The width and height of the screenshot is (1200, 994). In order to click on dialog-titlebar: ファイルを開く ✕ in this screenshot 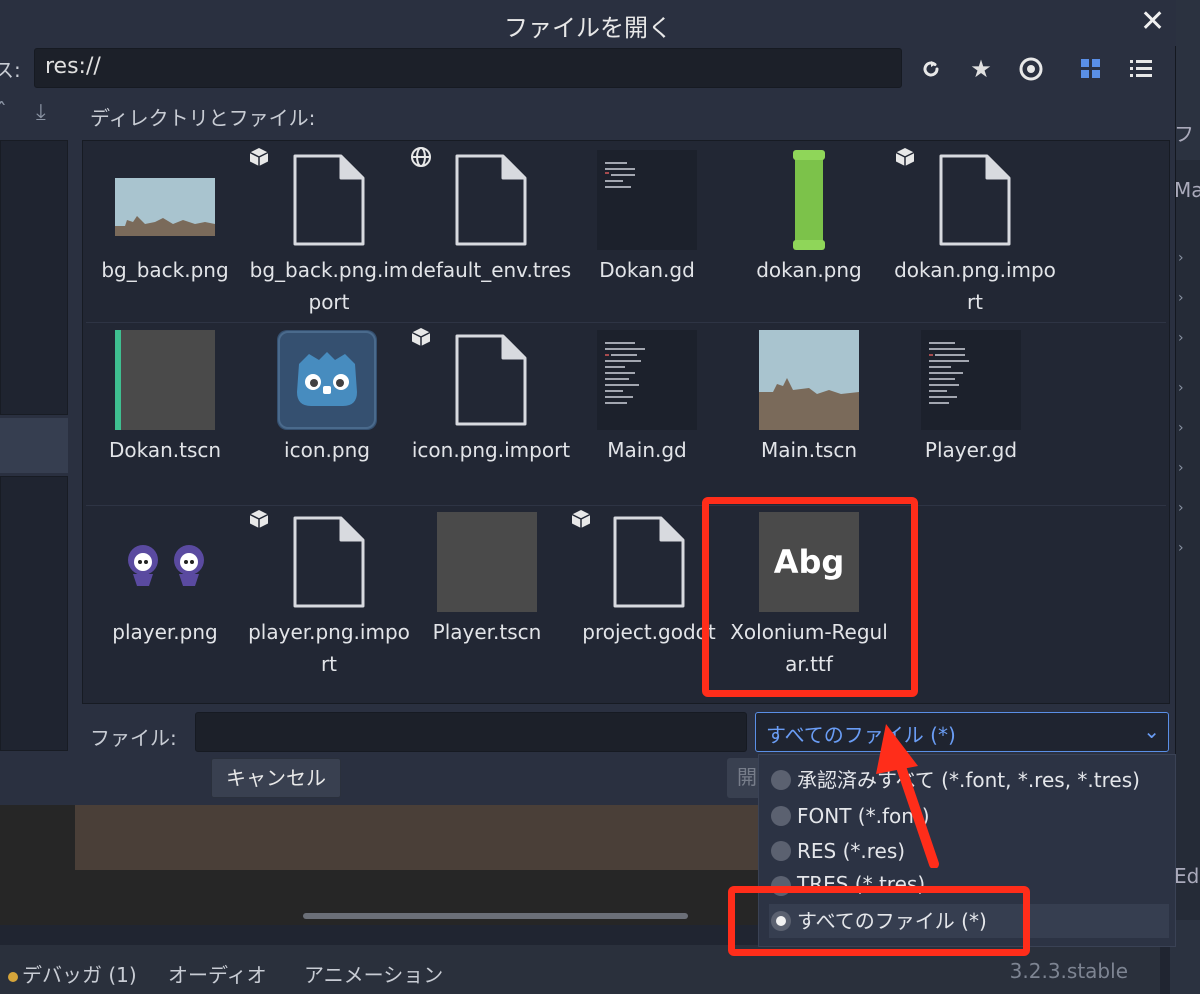, I will do `click(588, 23)`.